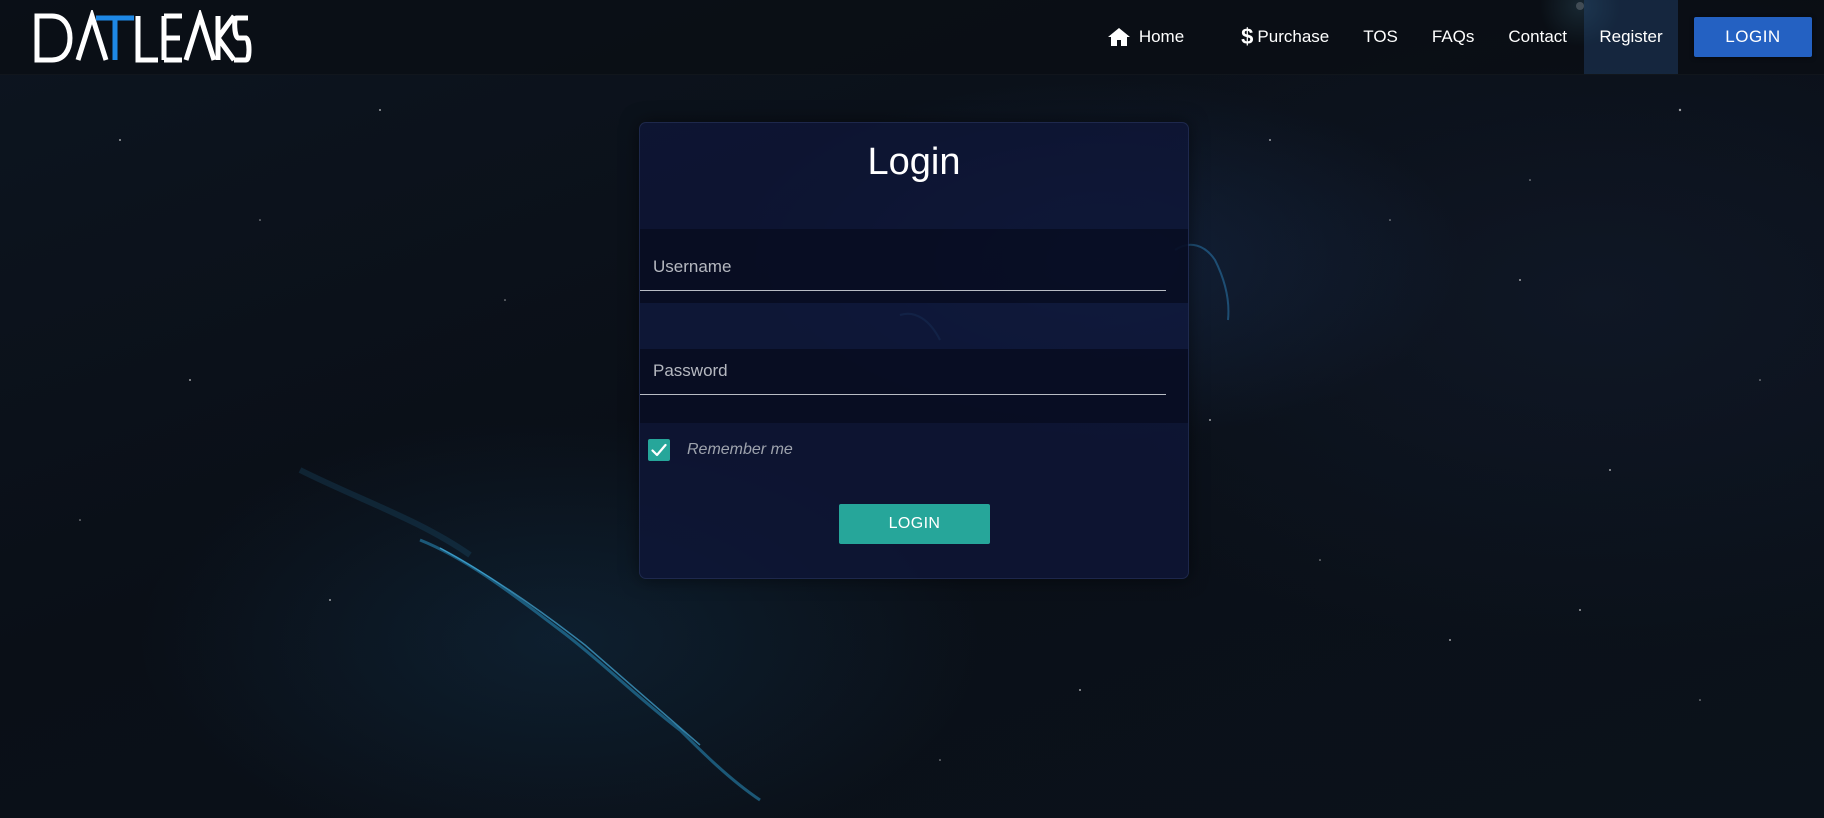 The width and height of the screenshot is (1824, 818). What do you see at coordinates (740, 449) in the screenshot?
I see `remember-me-label: Remember me` at bounding box center [740, 449].